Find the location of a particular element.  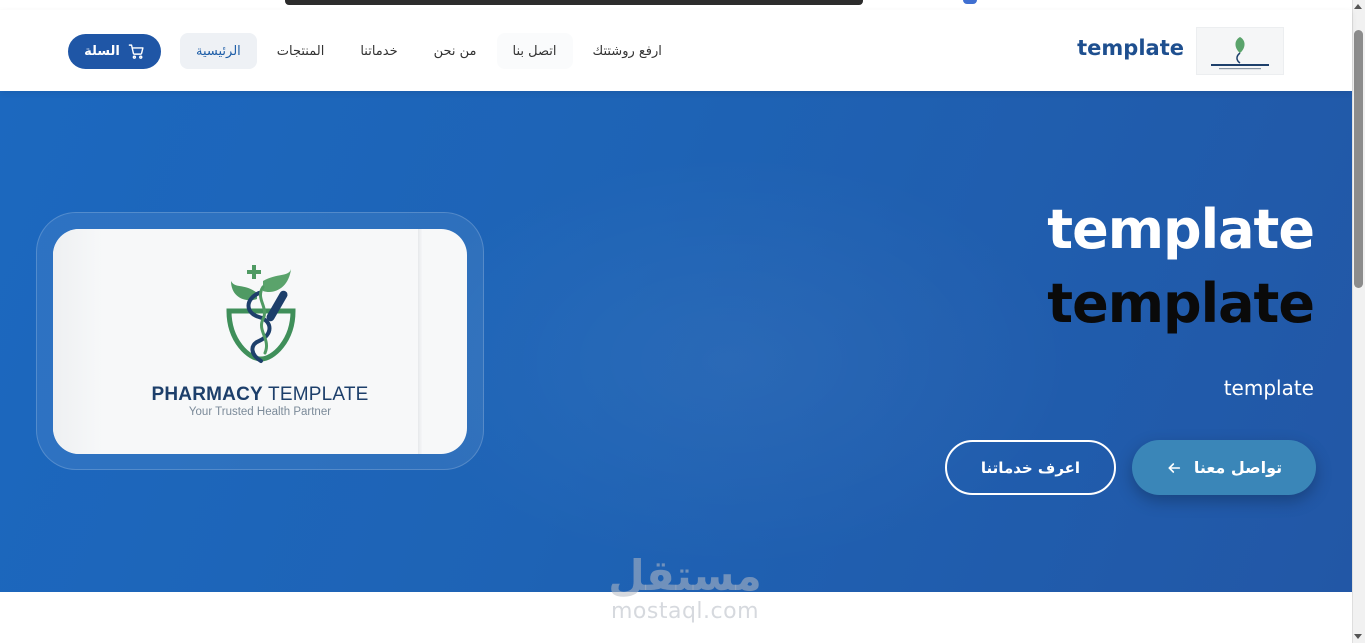

browser-indicator is located at coordinates (970, 2).